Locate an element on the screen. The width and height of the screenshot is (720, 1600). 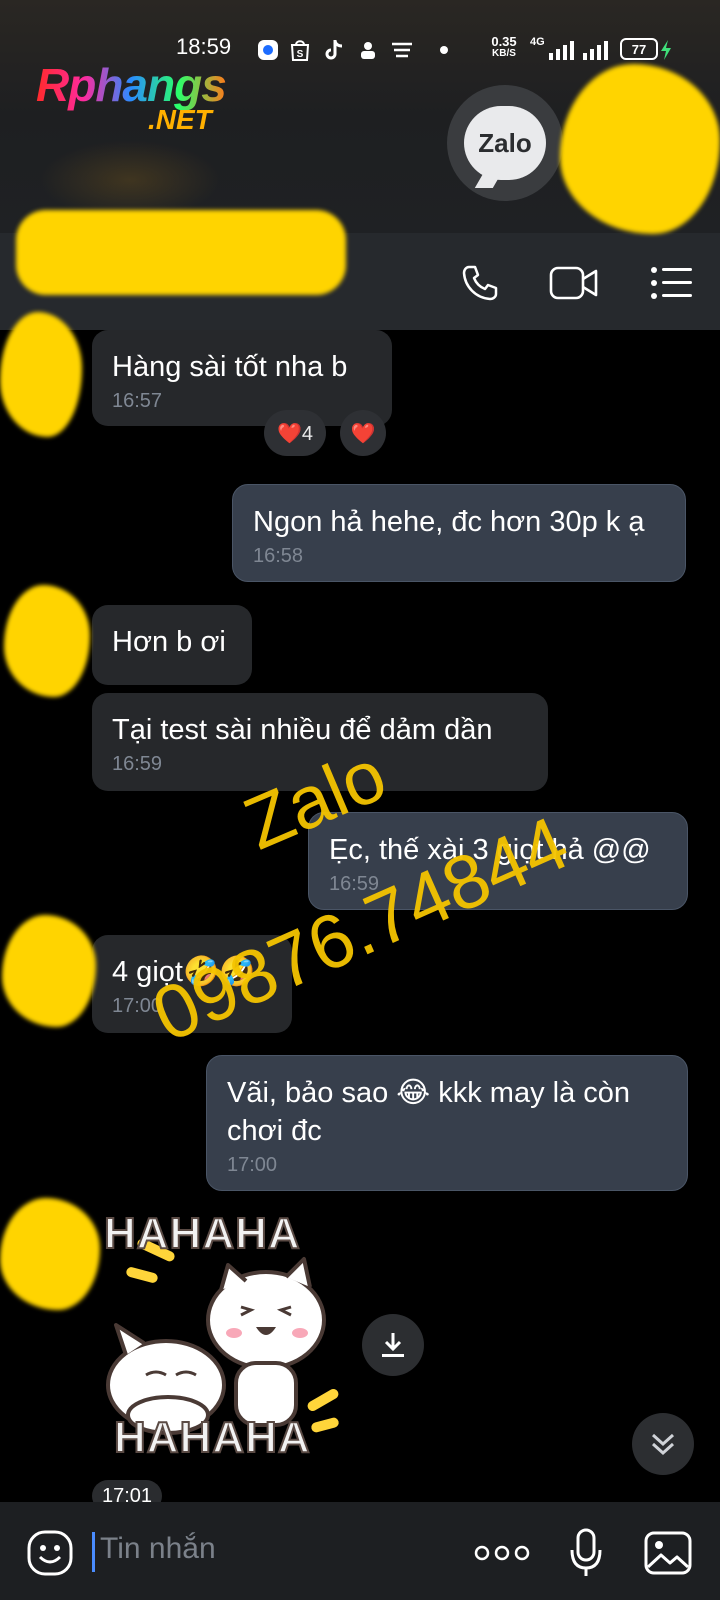
notification-dot-icon is located at coordinates (444, 50).